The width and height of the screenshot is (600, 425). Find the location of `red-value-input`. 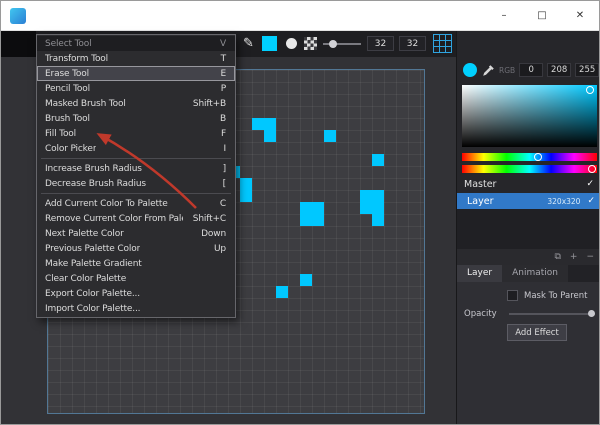

red-value-input is located at coordinates (531, 70).